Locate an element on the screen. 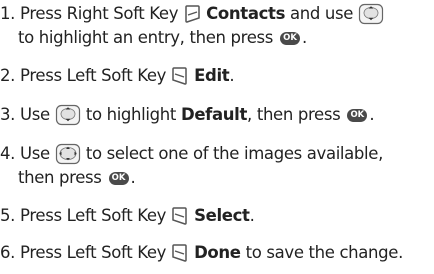 The width and height of the screenshot is (434, 274). step-1-line-2: to highlight an entry, then press OK . is located at coordinates (162, 38).